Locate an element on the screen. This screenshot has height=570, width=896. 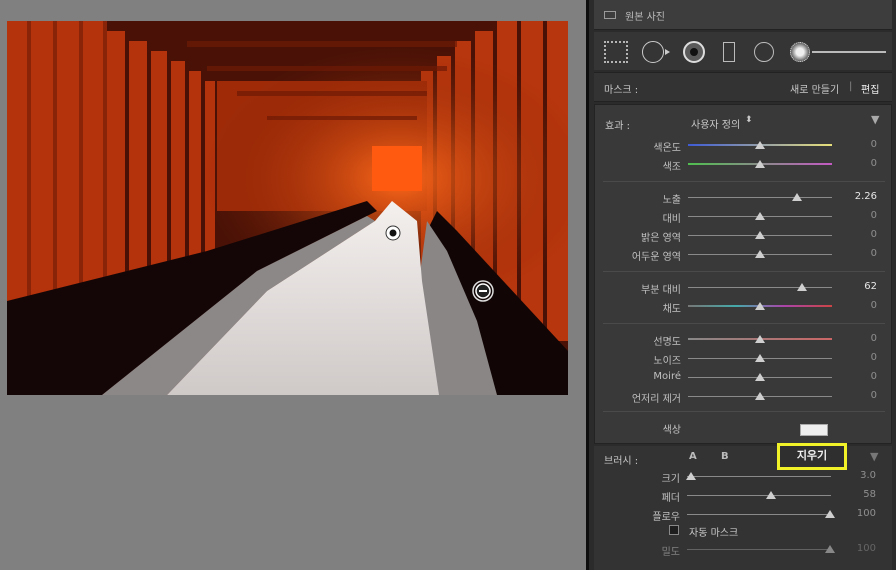
clarity-slider-row: 부분 대비 62 is located at coordinates (744, 287).